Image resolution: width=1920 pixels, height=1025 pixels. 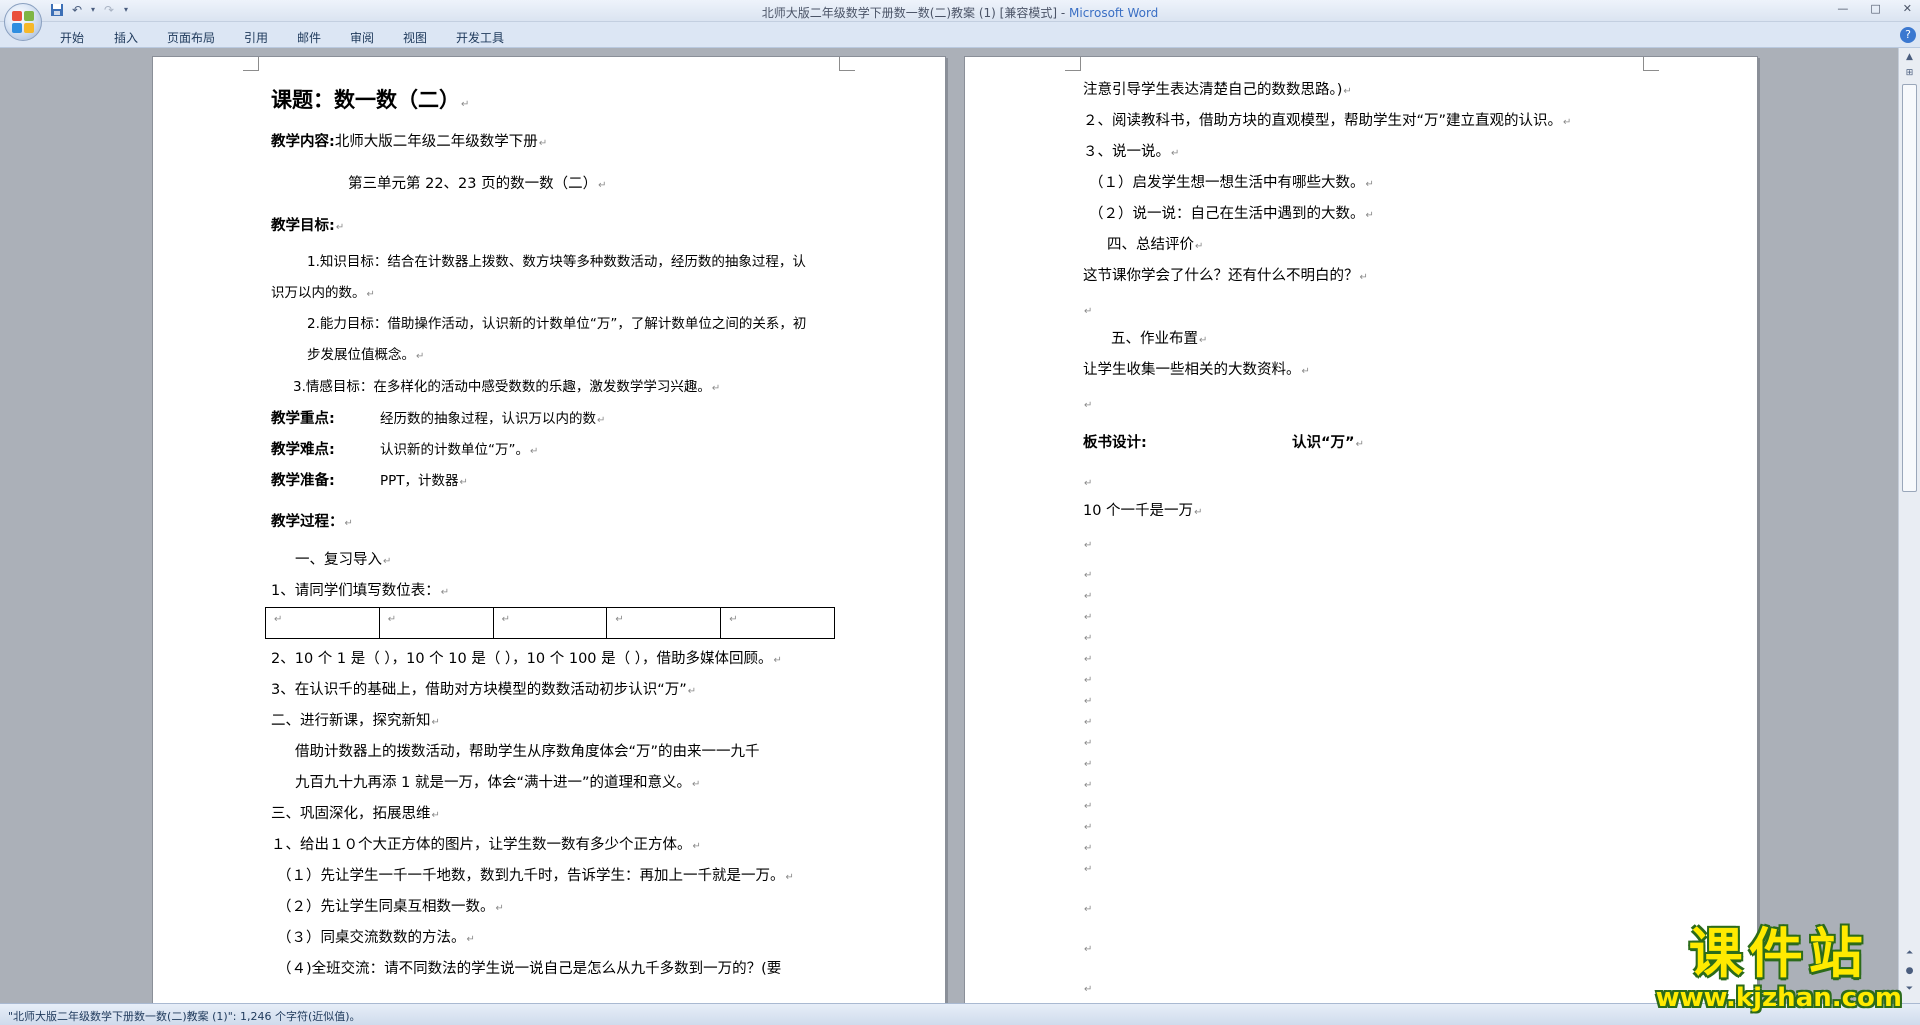 What do you see at coordinates (1909, 288) in the screenshot?
I see `scrollbar-thumb` at bounding box center [1909, 288].